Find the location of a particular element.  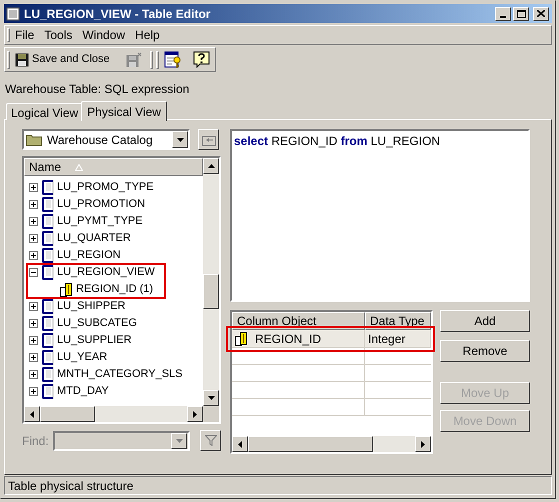

vertical-scrollbar is located at coordinates (211, 282).